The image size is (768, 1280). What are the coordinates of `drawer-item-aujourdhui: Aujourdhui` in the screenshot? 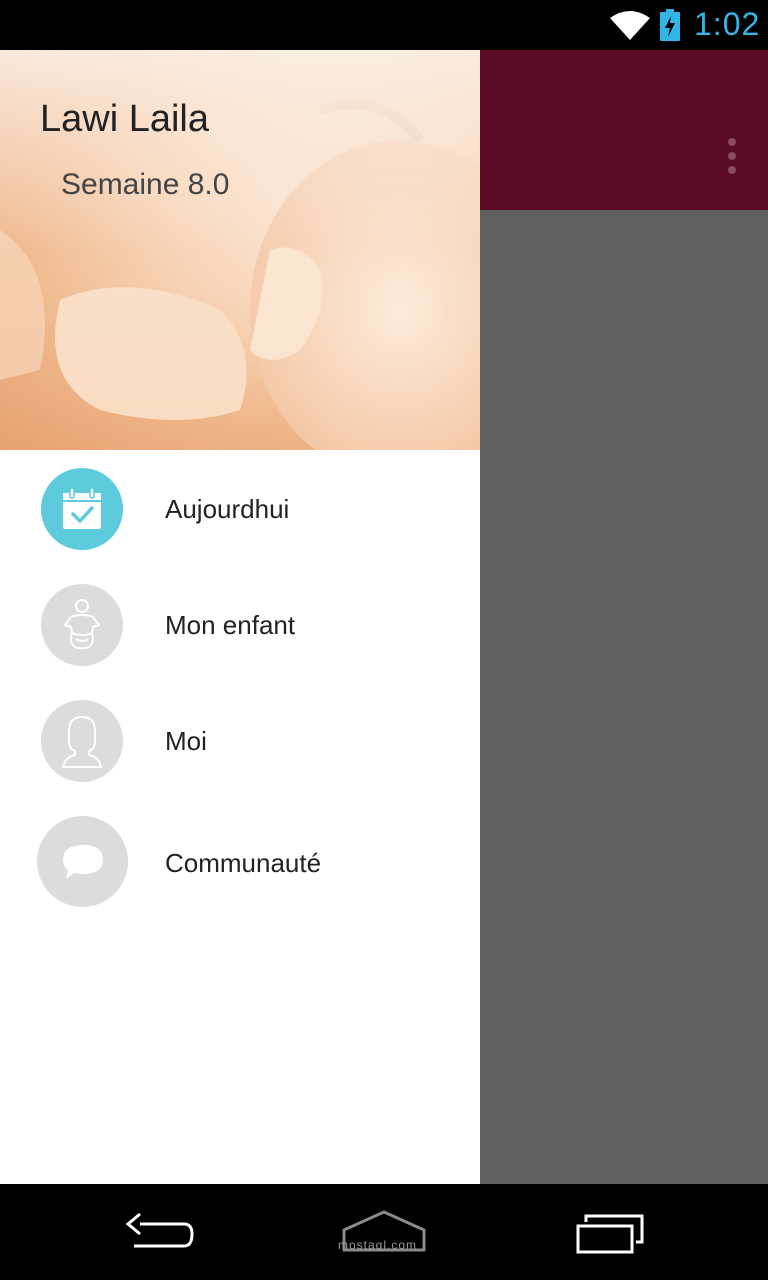 It's located at (240, 509).